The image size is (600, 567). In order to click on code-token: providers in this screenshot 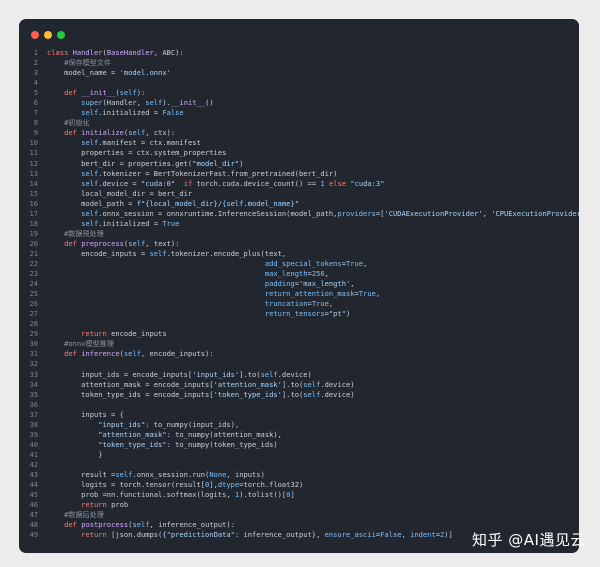, I will do `click(356, 213)`.